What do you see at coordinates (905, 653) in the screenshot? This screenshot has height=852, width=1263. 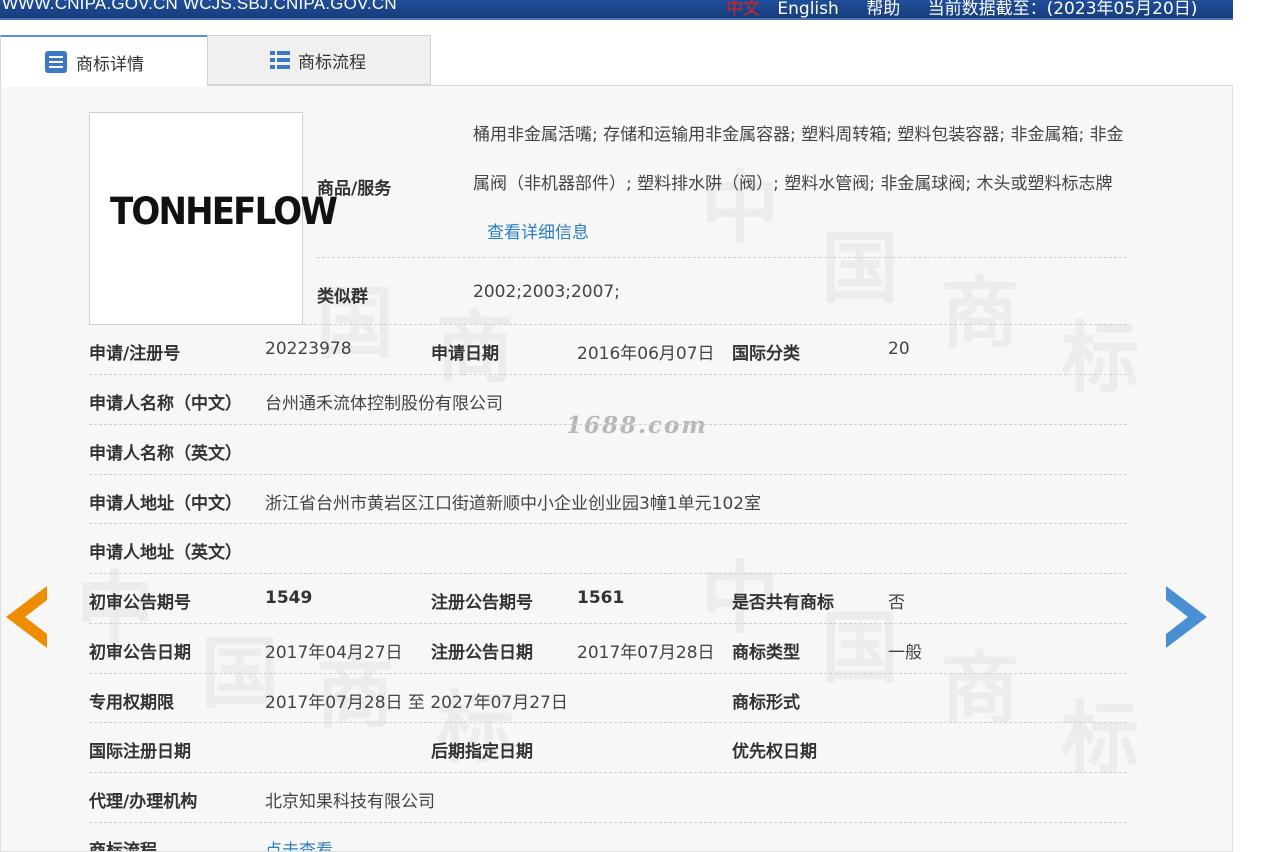 I see `tm-type-value: 一般` at bounding box center [905, 653].